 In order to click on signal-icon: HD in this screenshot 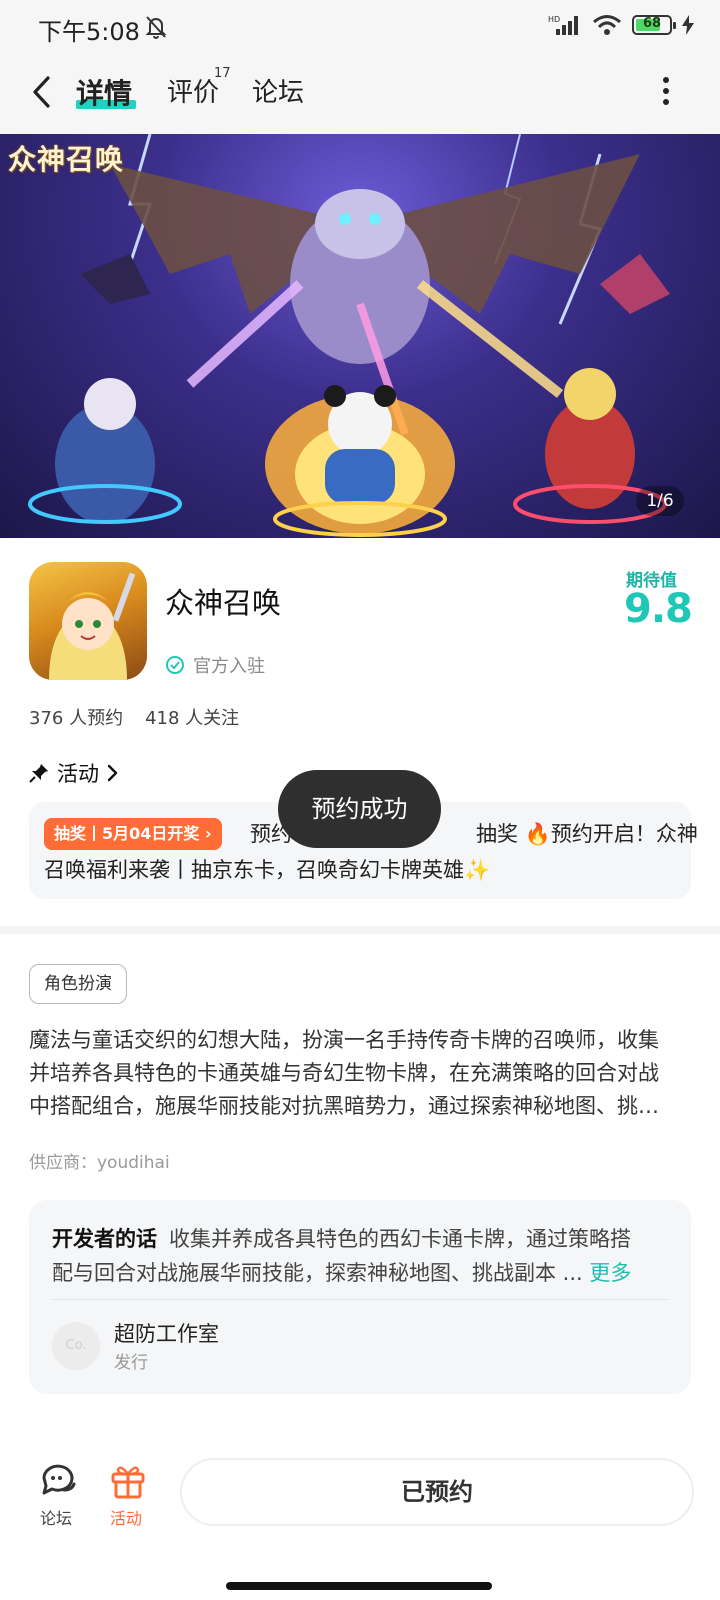, I will do `click(563, 25)`.